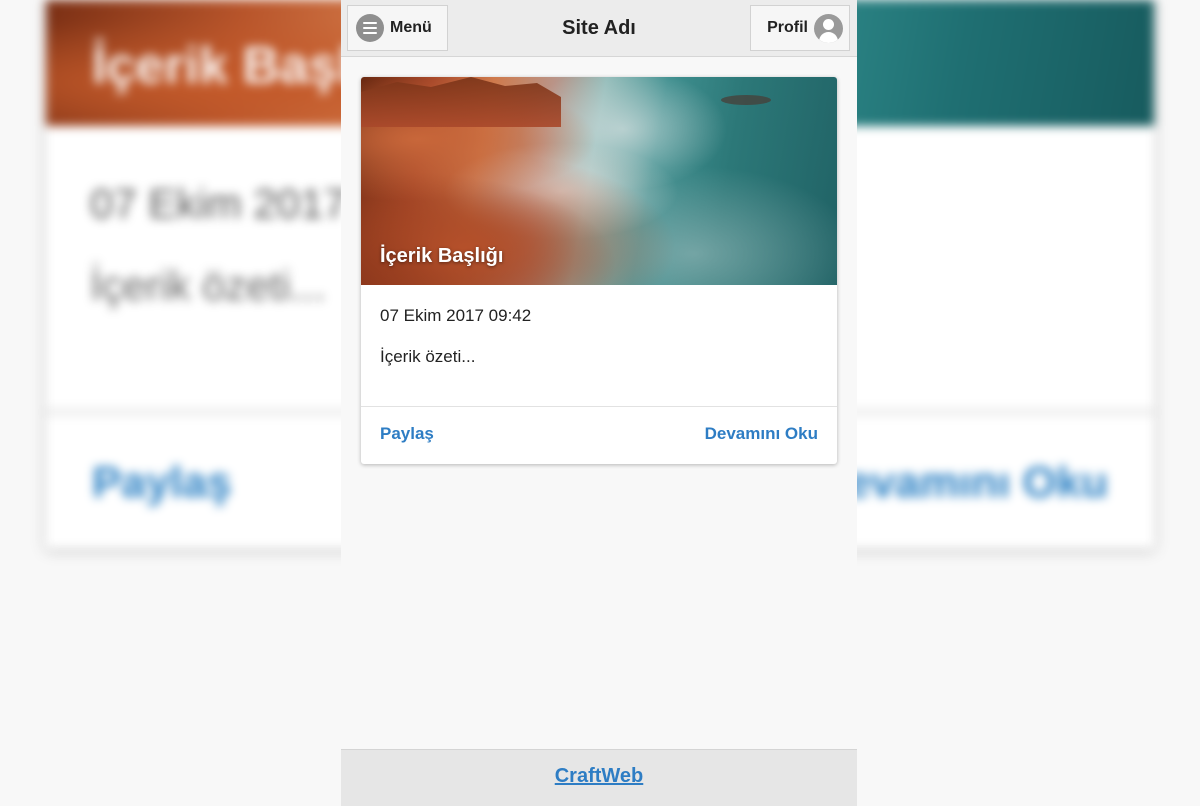 The image size is (1200, 806). Describe the element at coordinates (411, 27) in the screenshot. I see `menu-button-label: Menü` at that location.